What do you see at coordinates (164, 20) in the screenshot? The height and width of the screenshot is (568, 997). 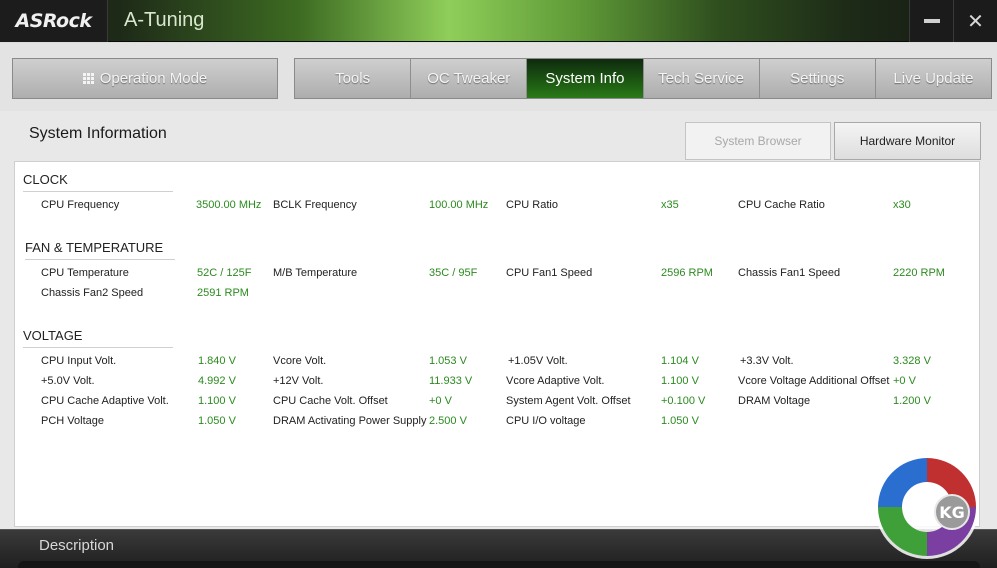 I see `app-title: A-Tuning` at bounding box center [164, 20].